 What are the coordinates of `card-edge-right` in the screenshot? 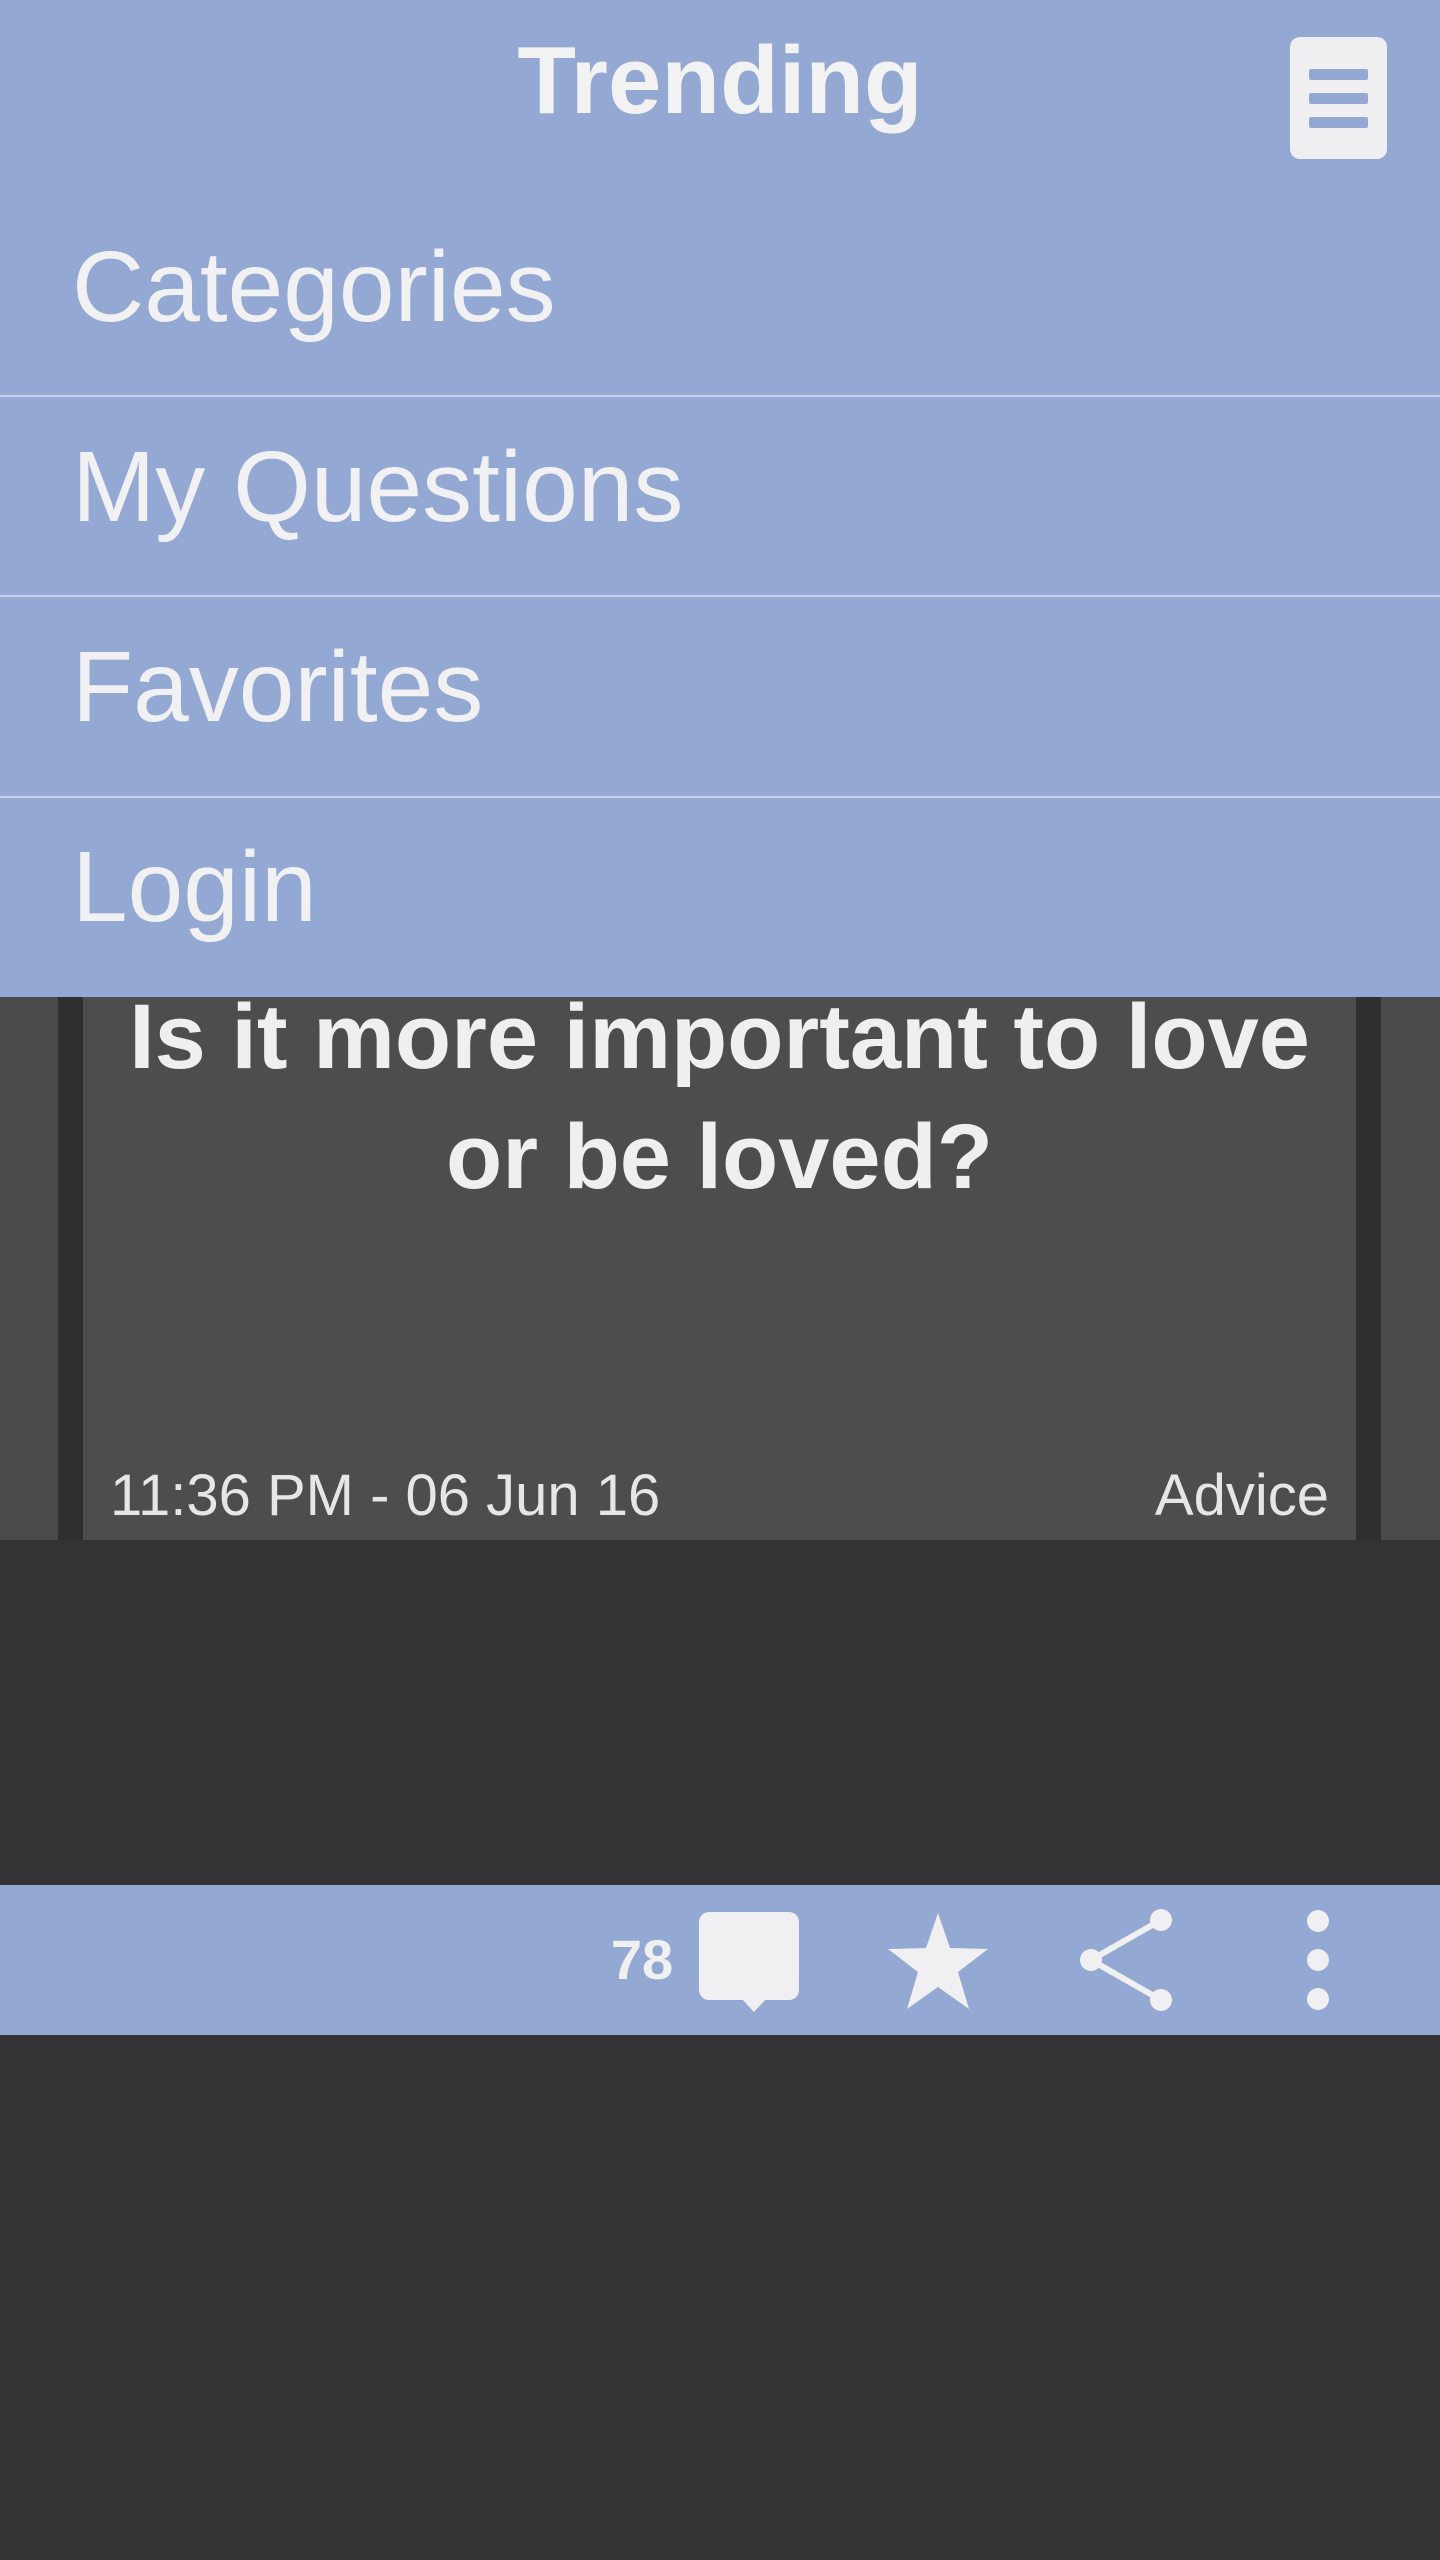 It's located at (1368, 1268).